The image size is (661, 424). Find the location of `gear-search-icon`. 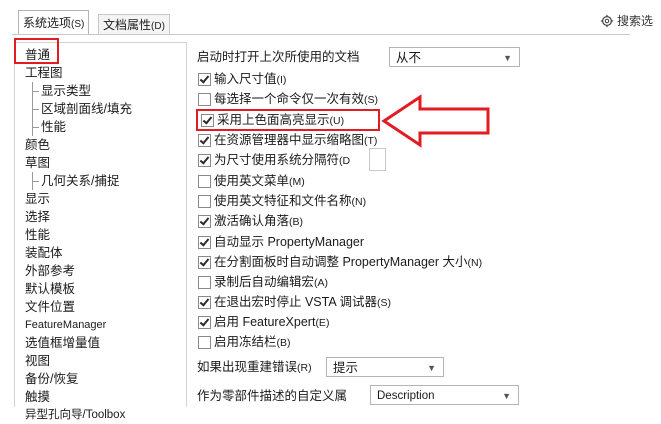

gear-search-icon is located at coordinates (607, 20).